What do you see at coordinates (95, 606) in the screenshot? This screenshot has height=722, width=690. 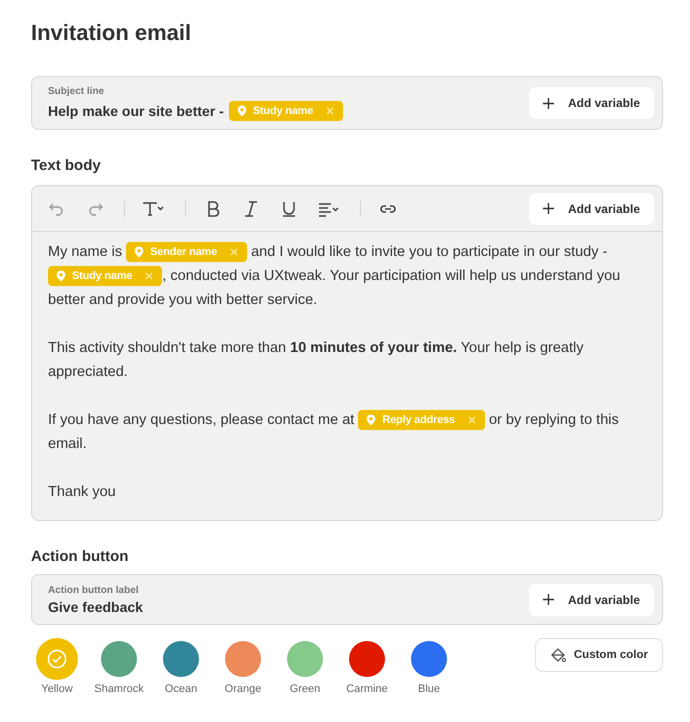 I see `field-value: Give feedback` at bounding box center [95, 606].